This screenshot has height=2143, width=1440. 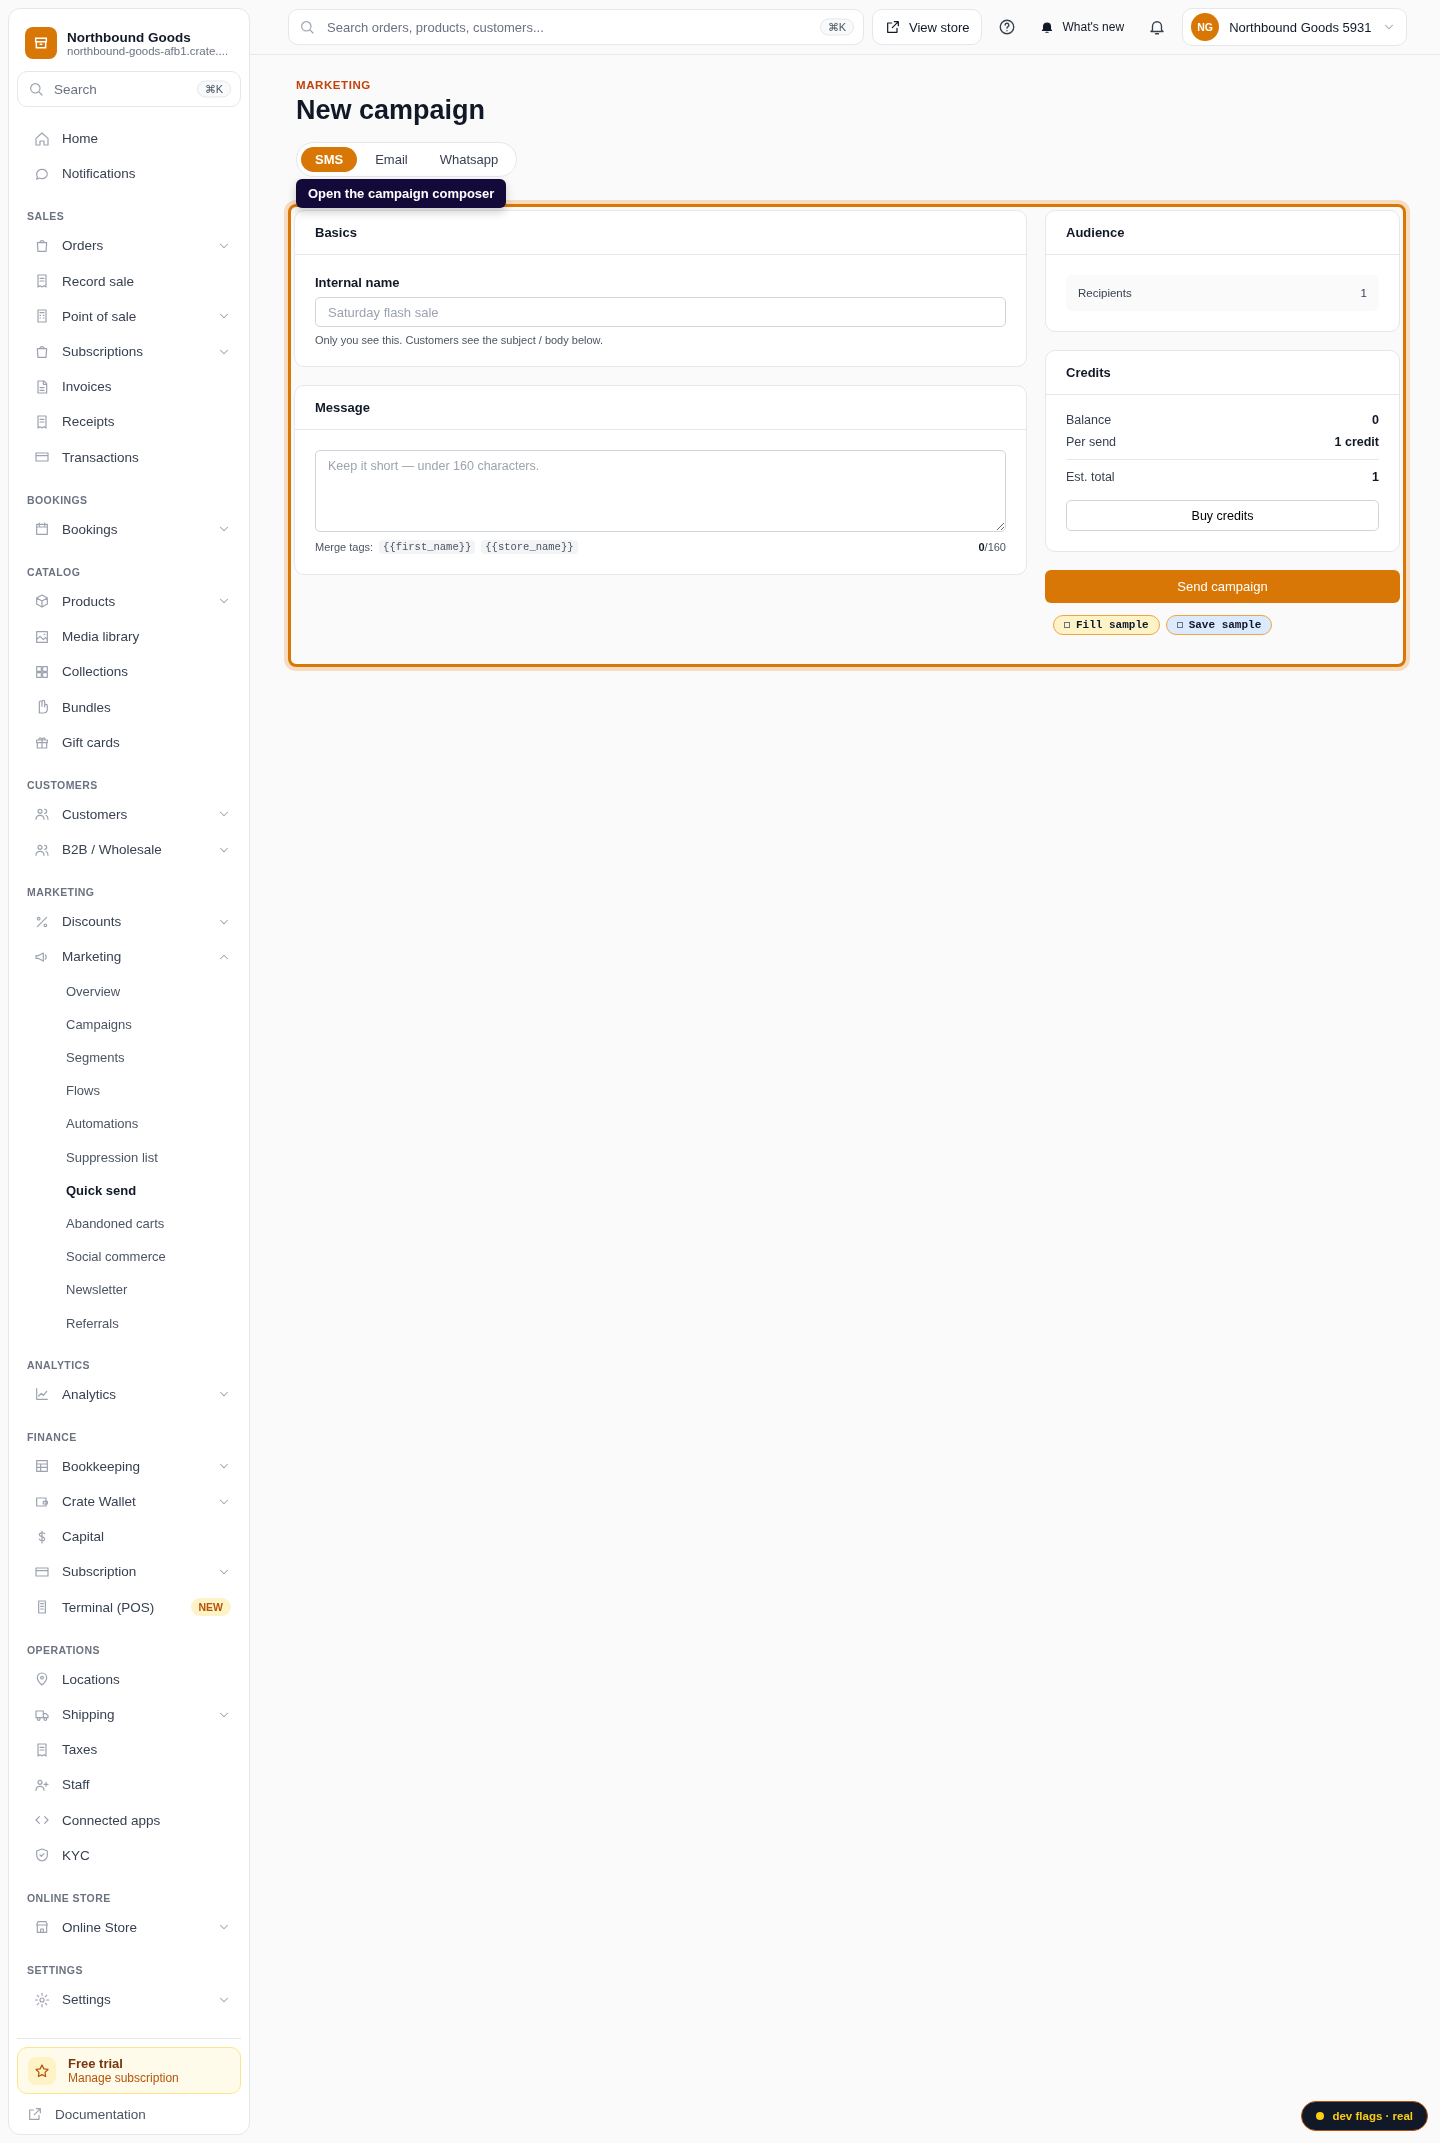 What do you see at coordinates (1356, 442) in the screenshot?
I see `credit-value: 1 credit` at bounding box center [1356, 442].